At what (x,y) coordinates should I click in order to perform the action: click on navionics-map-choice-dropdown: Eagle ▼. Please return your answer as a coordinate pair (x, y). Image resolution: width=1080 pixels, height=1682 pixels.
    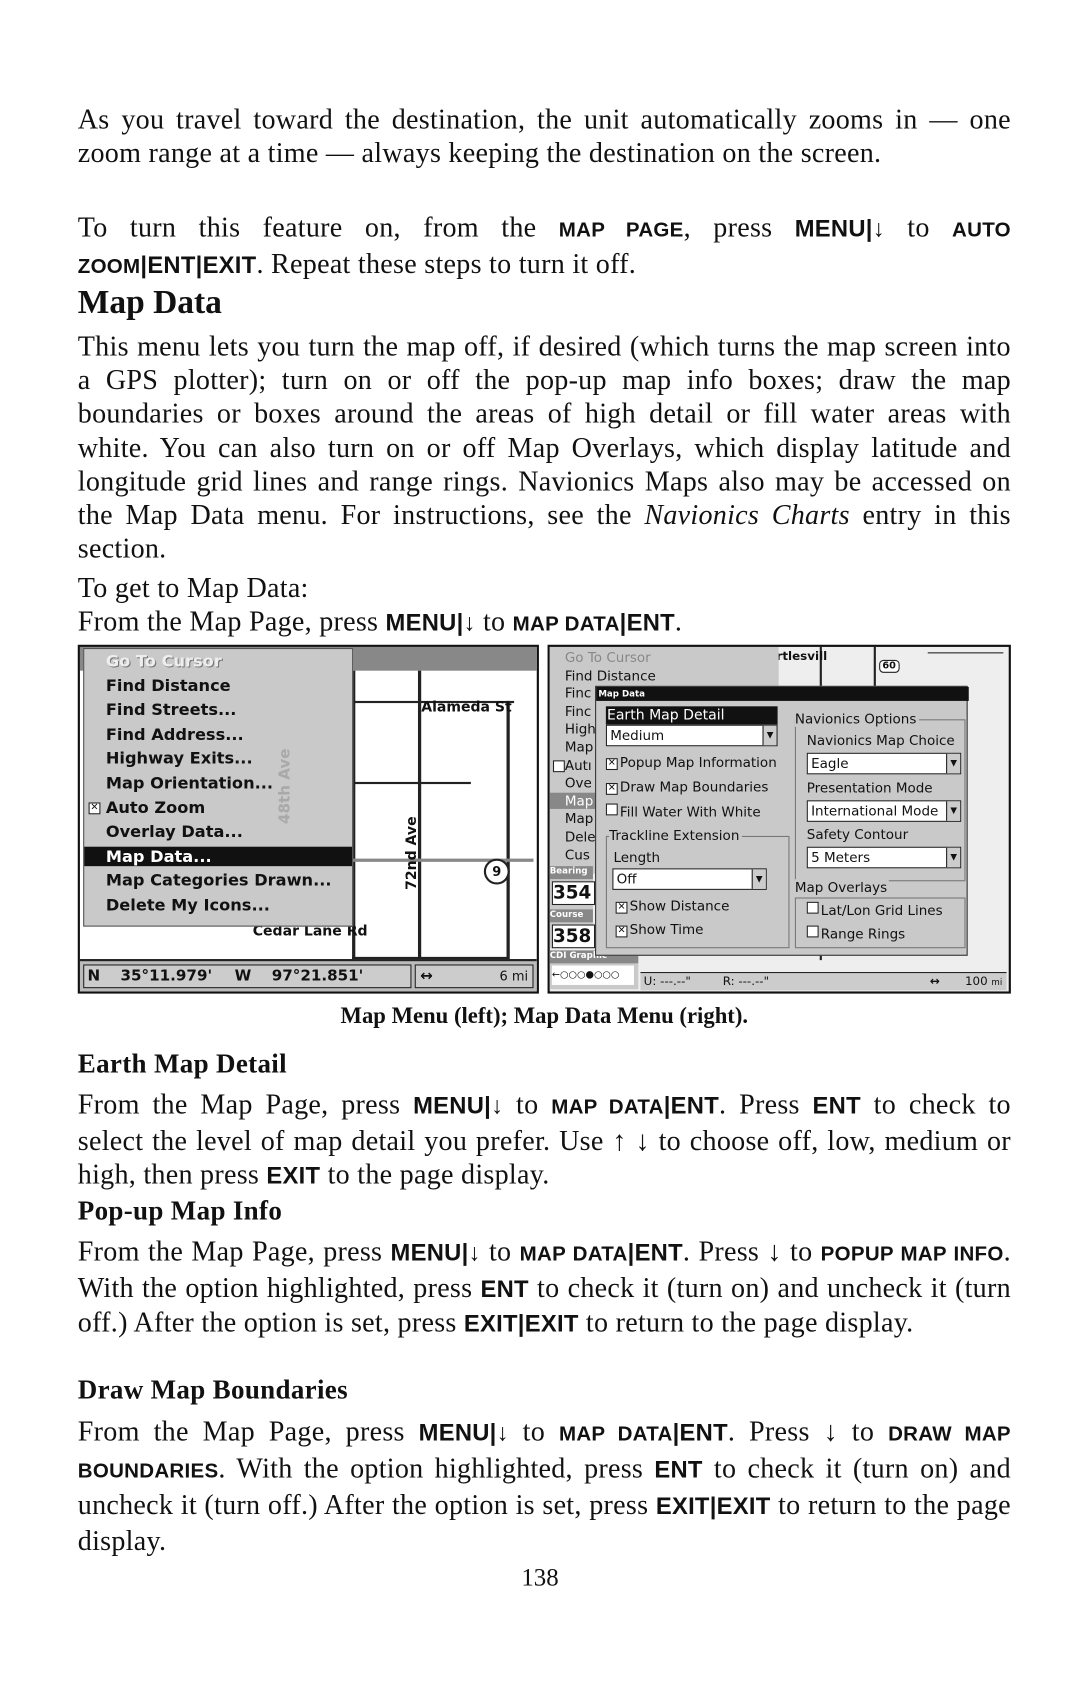
    Looking at the image, I should click on (884, 763).